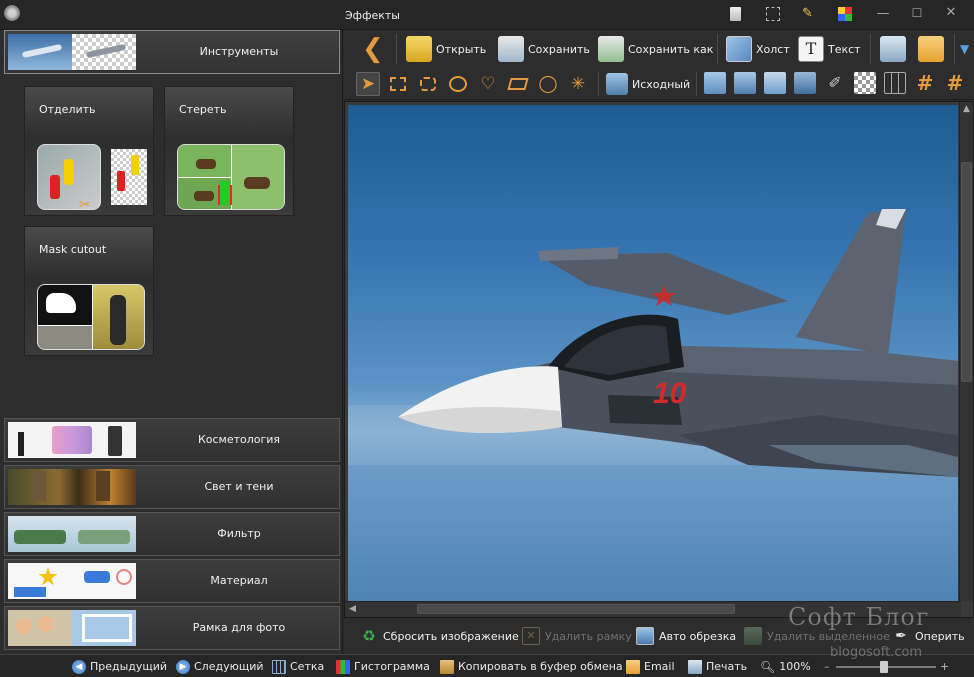  Describe the element at coordinates (172, 487) in the screenshot. I see `category-light-shadow: Свет и тени` at that location.